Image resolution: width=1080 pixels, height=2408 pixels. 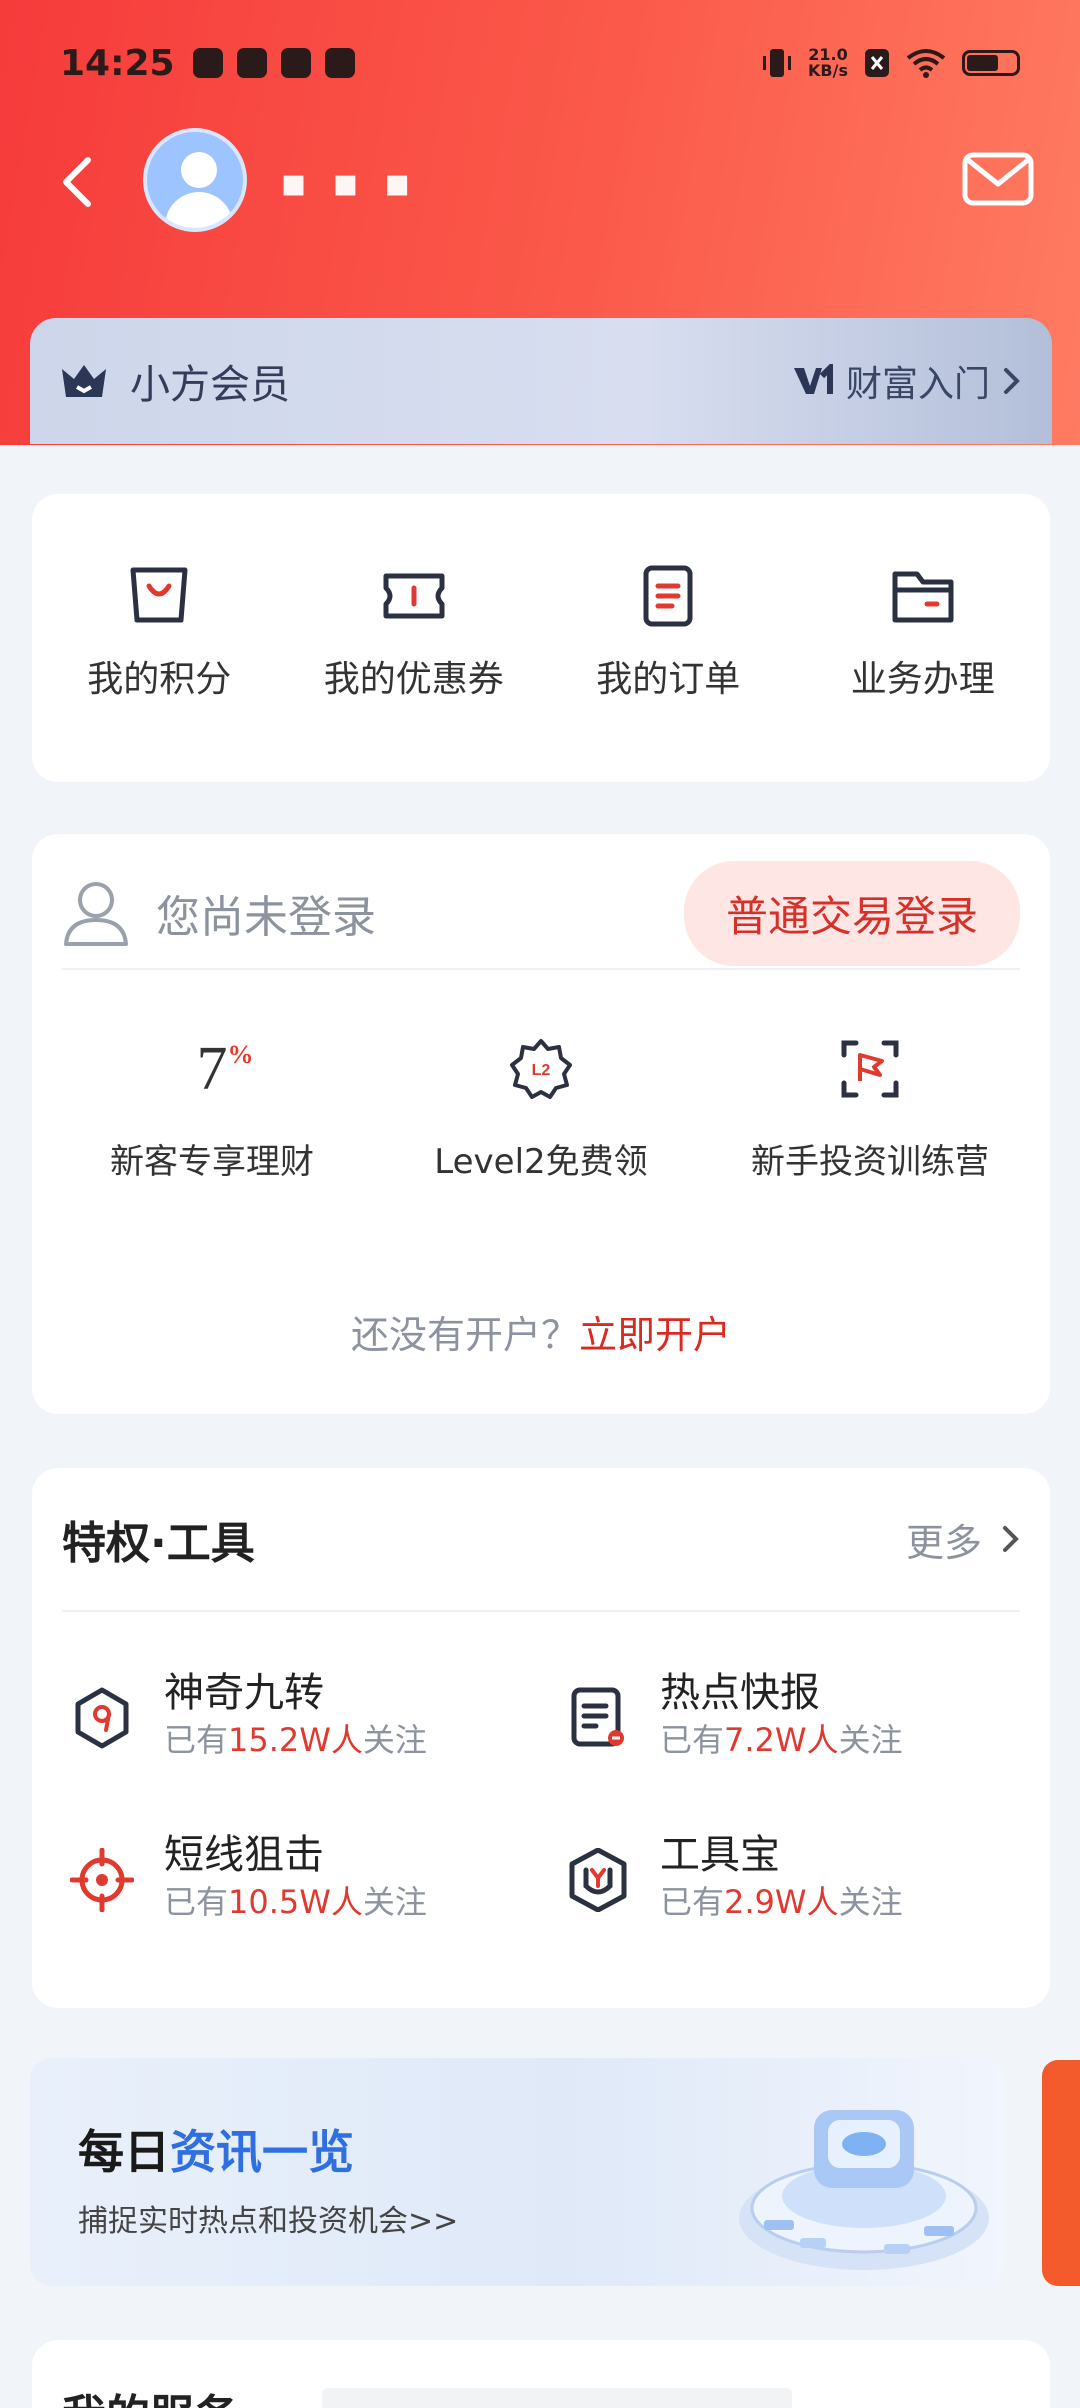 I want to click on feature-label: 新客专享理财, so click(x=212, y=1162).